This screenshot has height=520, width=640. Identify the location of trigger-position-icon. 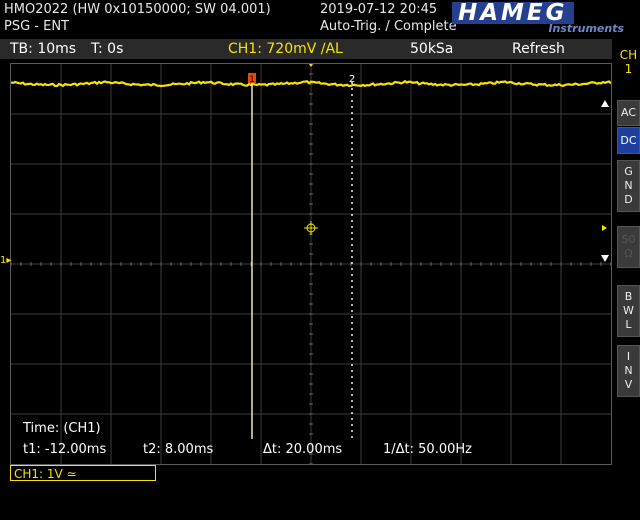
(311, 64).